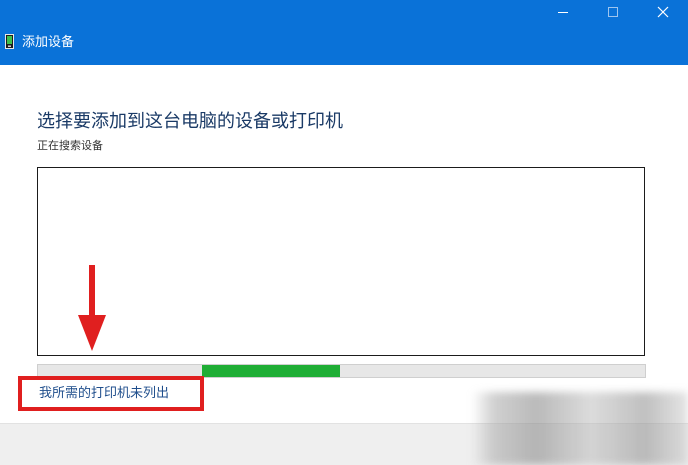 This screenshot has height=465, width=688. I want to click on search-status: 正在搜索设备, so click(70, 145).